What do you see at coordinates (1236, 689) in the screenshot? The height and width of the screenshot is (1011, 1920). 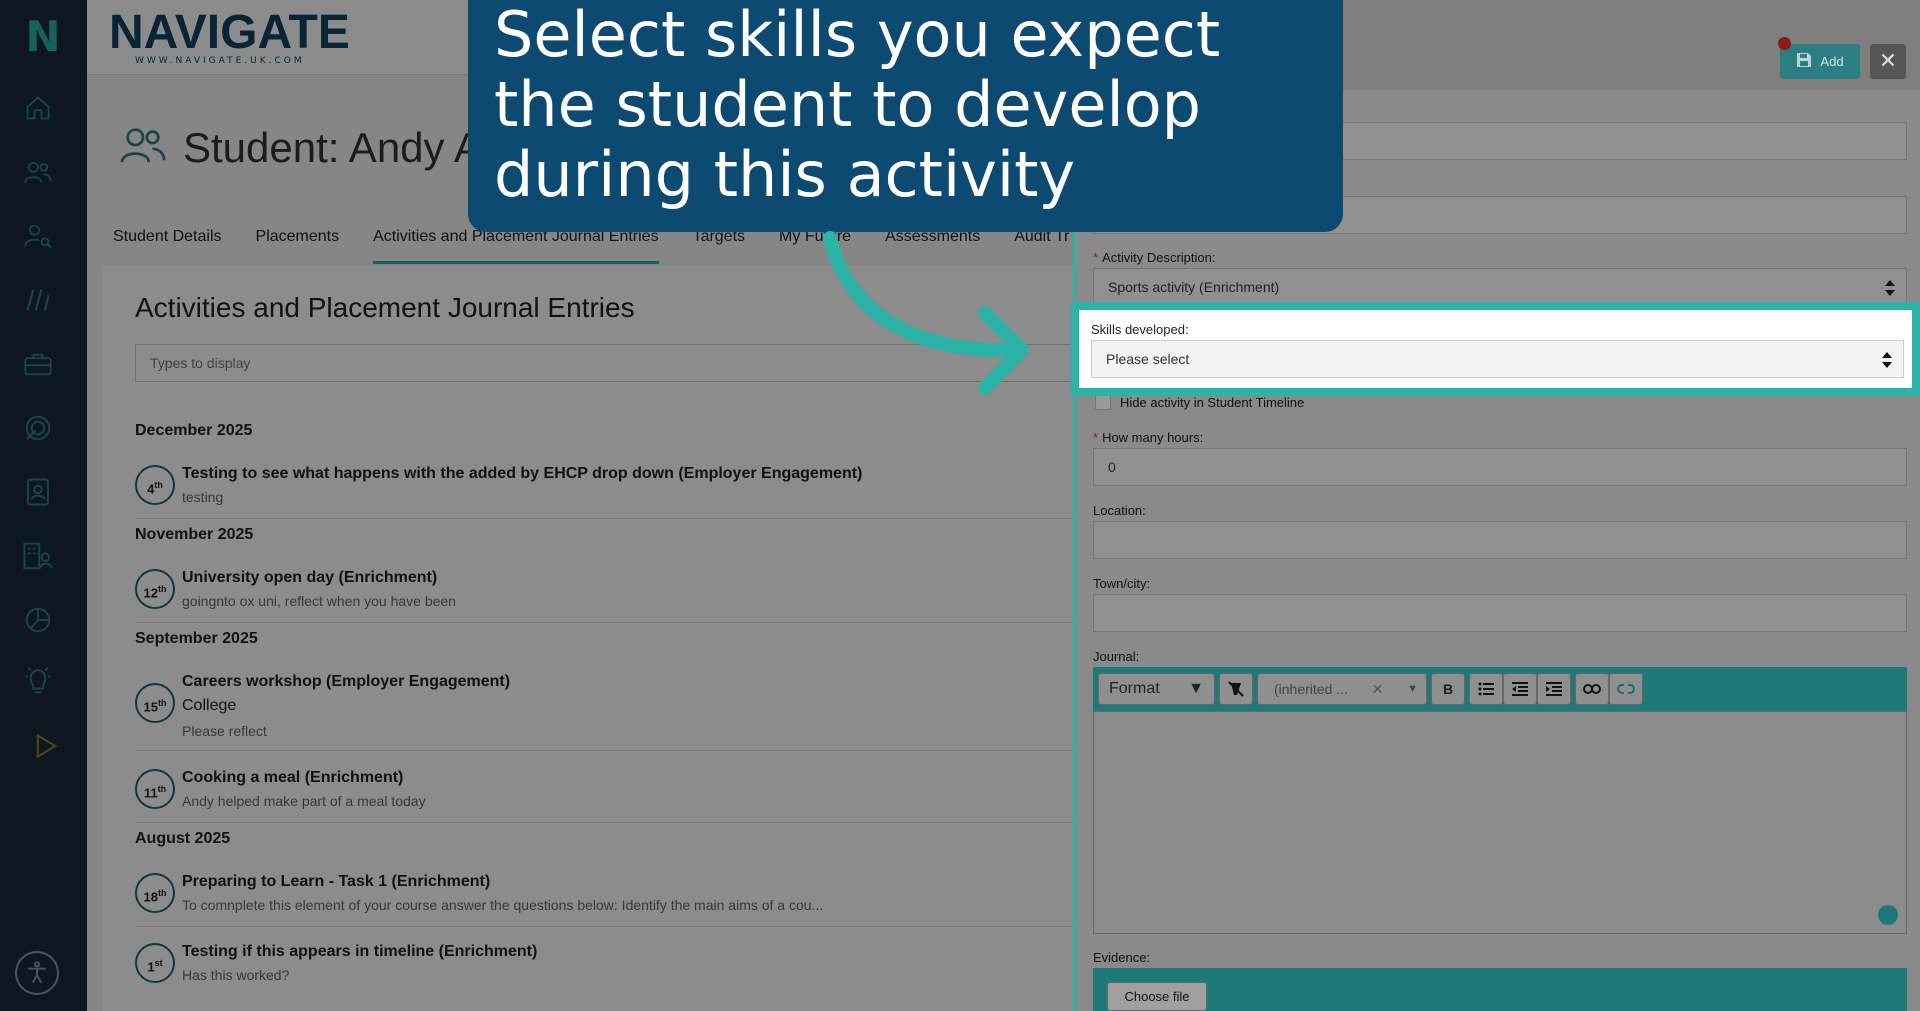 I see `remove-format-icon` at bounding box center [1236, 689].